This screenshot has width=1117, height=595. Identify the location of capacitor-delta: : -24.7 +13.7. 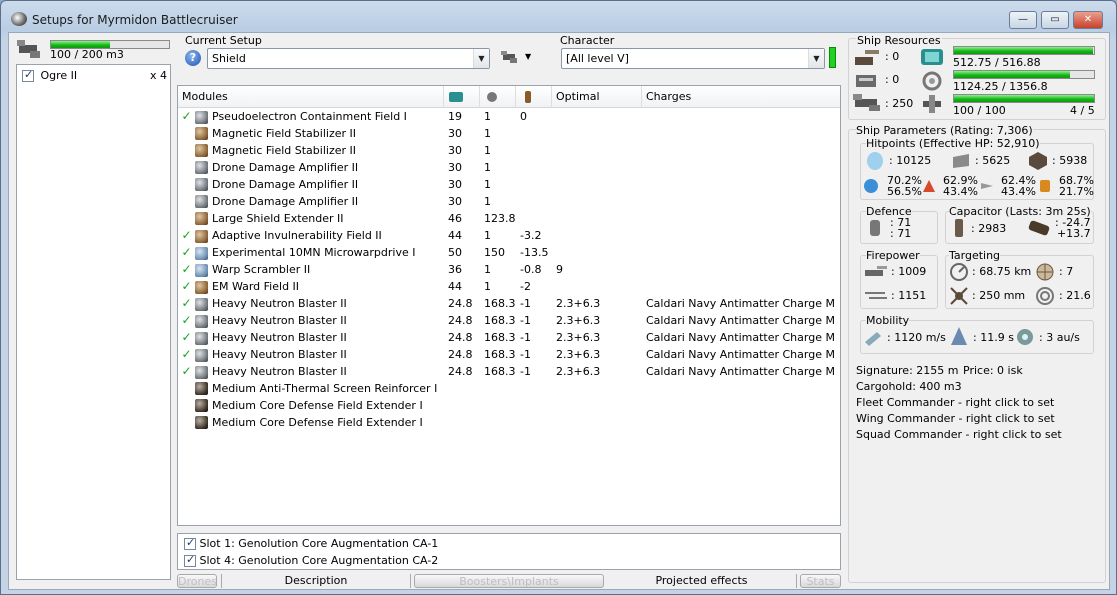
(1073, 228).